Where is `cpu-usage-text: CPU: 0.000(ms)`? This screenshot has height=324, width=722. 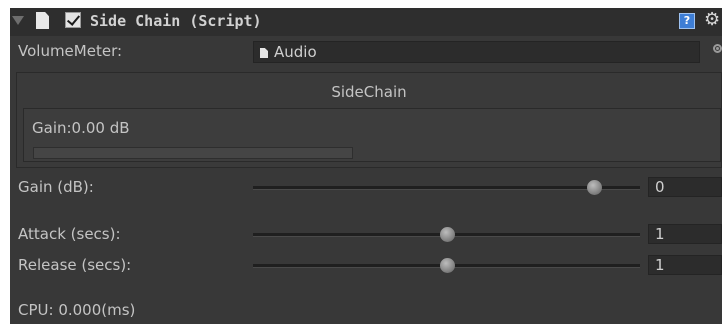
cpu-usage-text: CPU: 0.000(ms) is located at coordinates (77, 310).